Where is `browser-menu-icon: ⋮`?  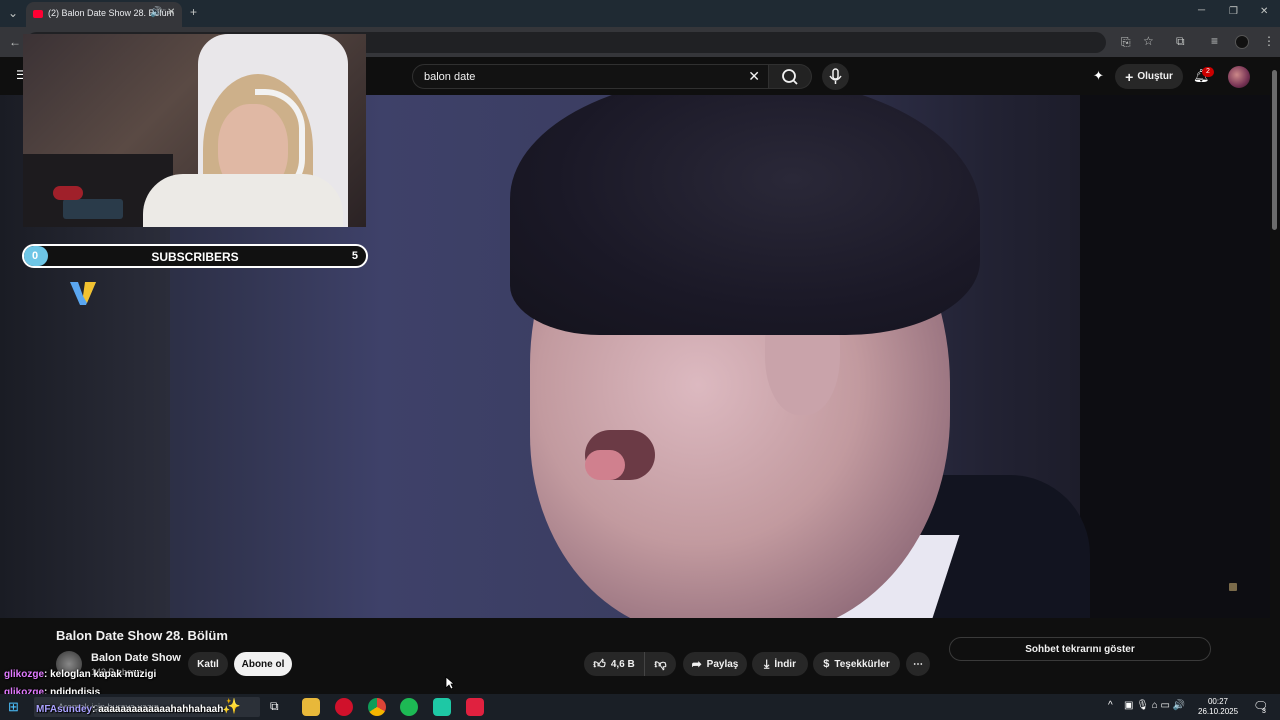 browser-menu-icon: ⋮ is located at coordinates (1269, 41).